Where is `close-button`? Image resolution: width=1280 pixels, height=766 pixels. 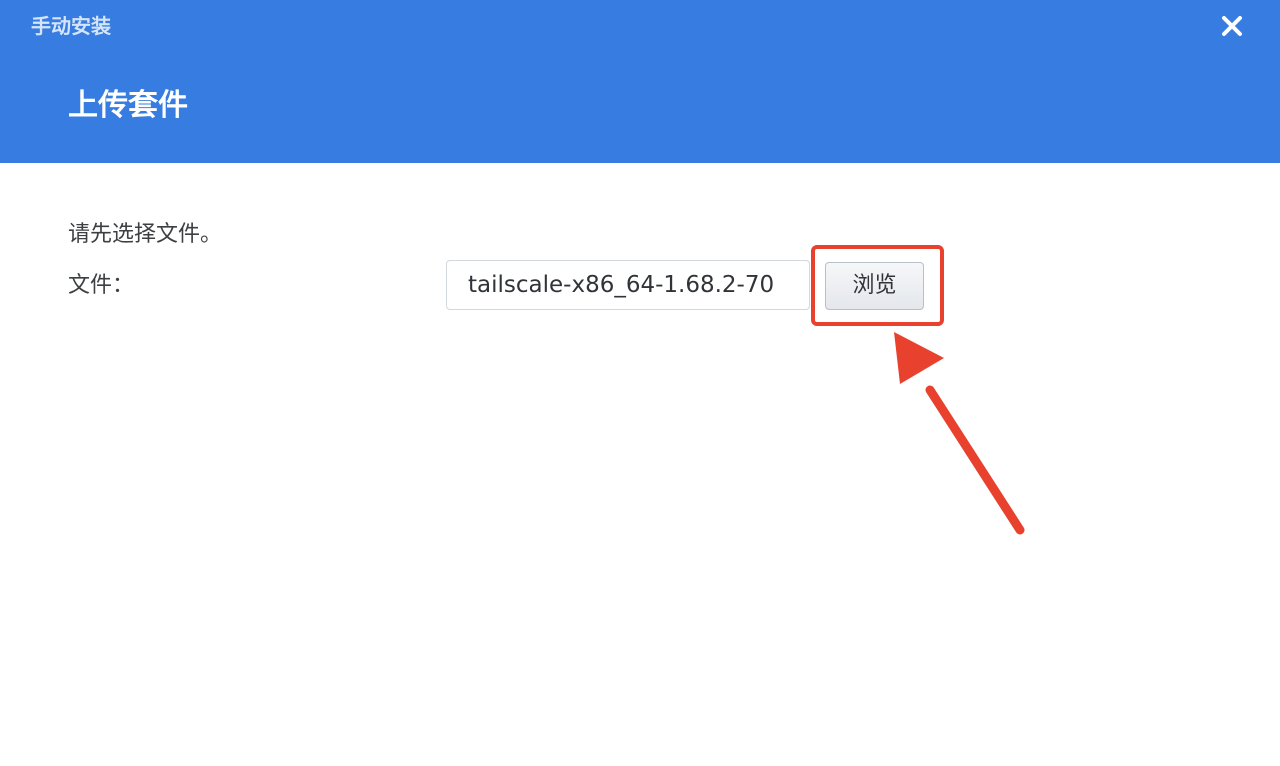
close-button is located at coordinates (1232, 28).